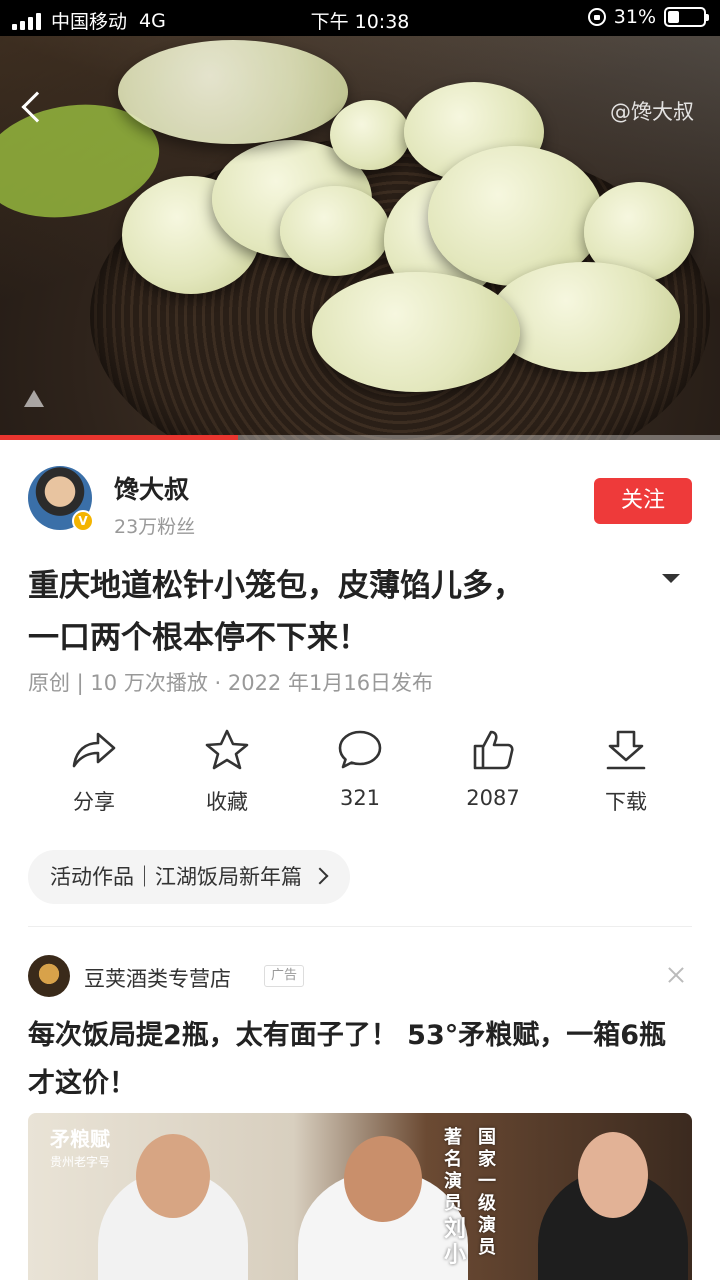  What do you see at coordinates (686, 17) in the screenshot?
I see `battery-icon` at bounding box center [686, 17].